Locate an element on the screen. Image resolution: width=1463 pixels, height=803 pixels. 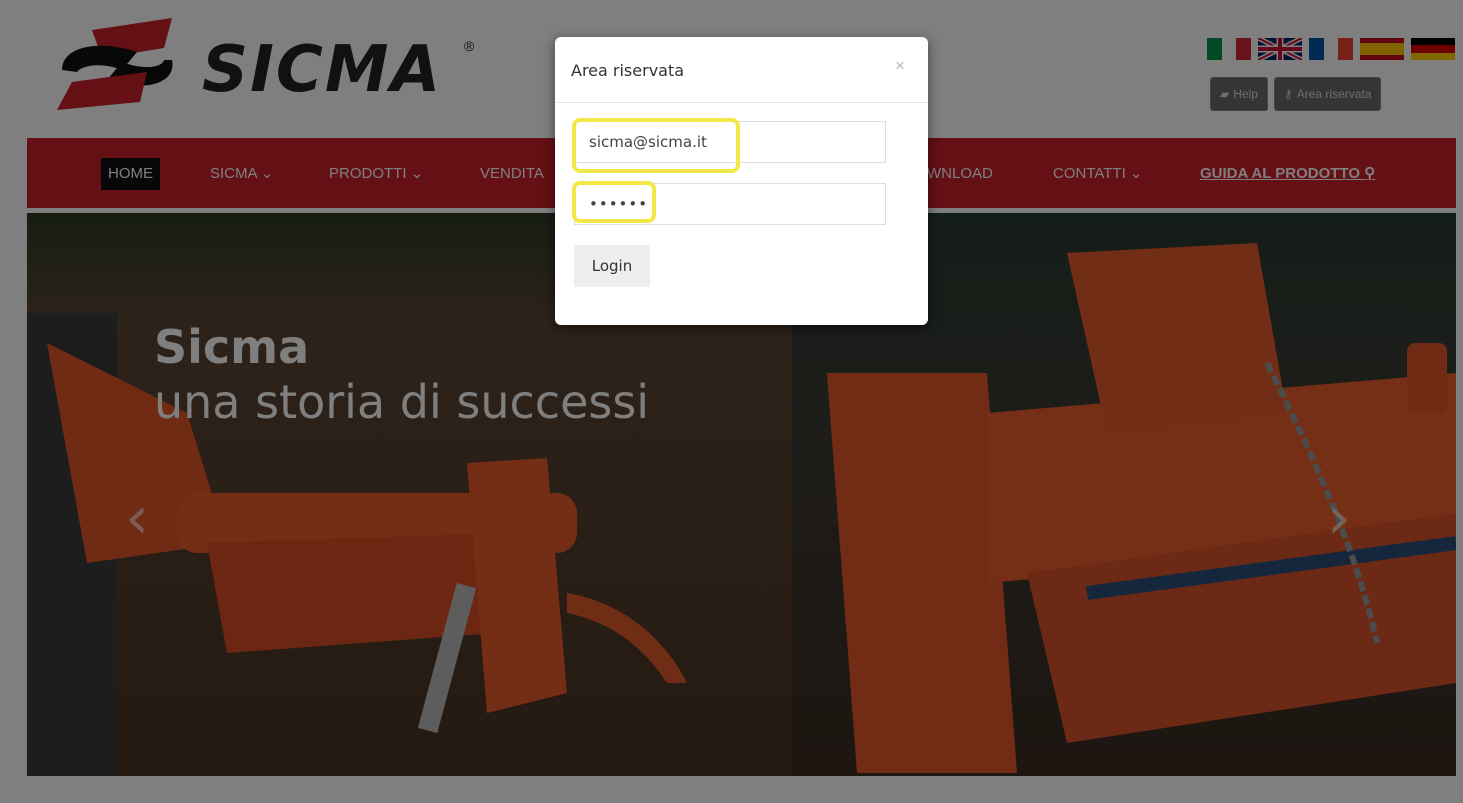
modal-divider is located at coordinates (741, 102).